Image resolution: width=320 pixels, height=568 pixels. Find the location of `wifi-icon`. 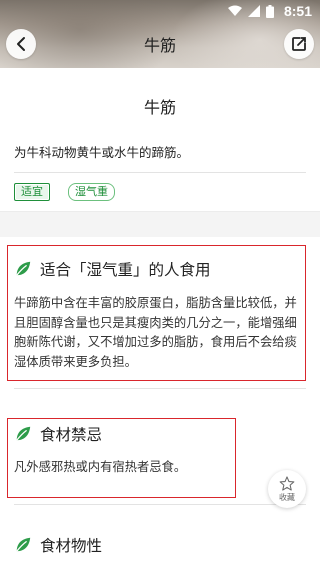

wifi-icon is located at coordinates (234, 10).